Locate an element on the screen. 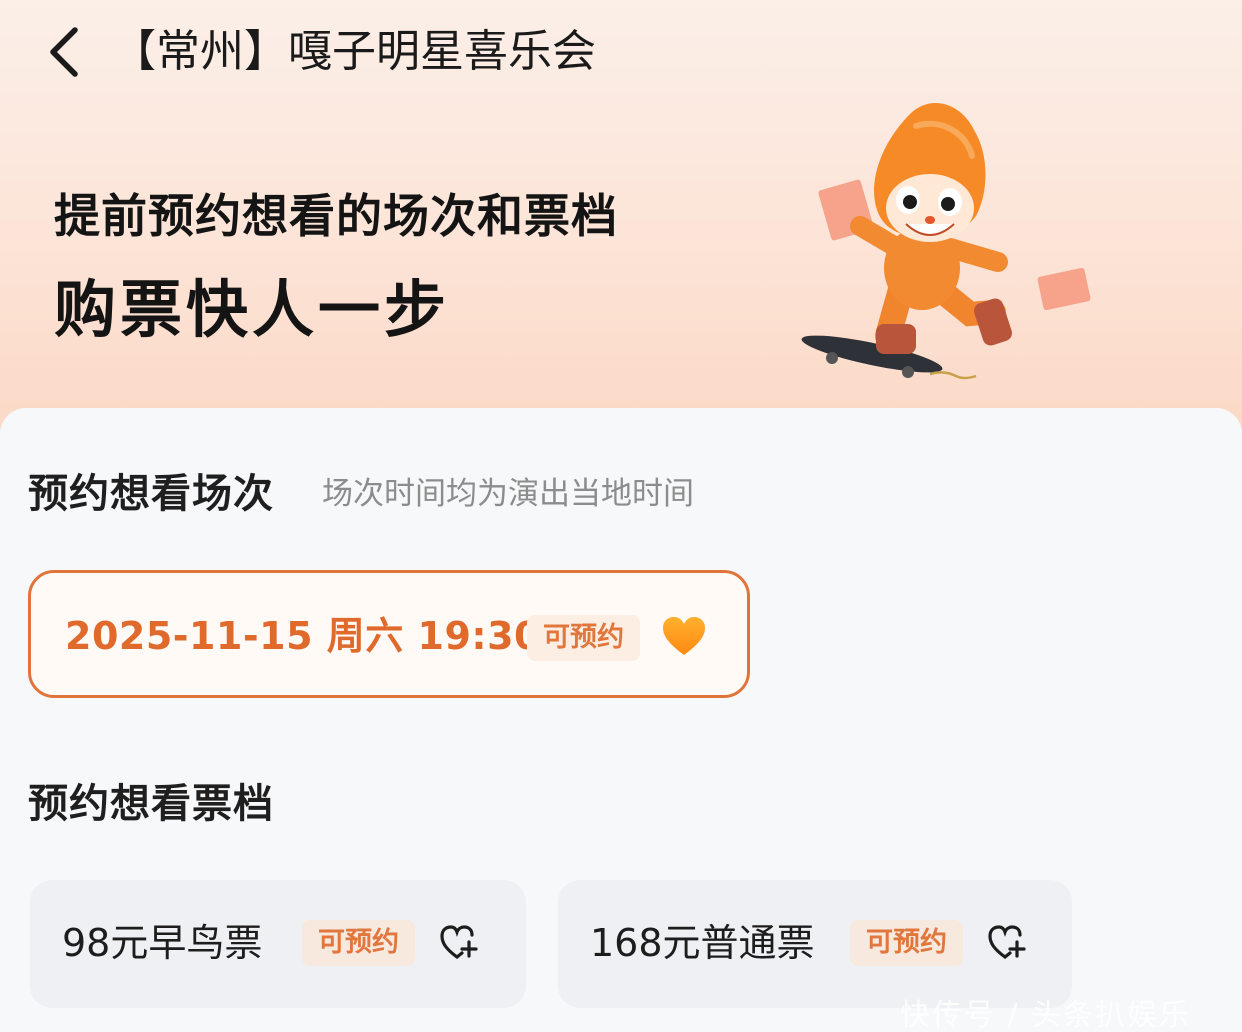 The height and width of the screenshot is (1032, 1242). heart-filled-icon is located at coordinates (684, 636).